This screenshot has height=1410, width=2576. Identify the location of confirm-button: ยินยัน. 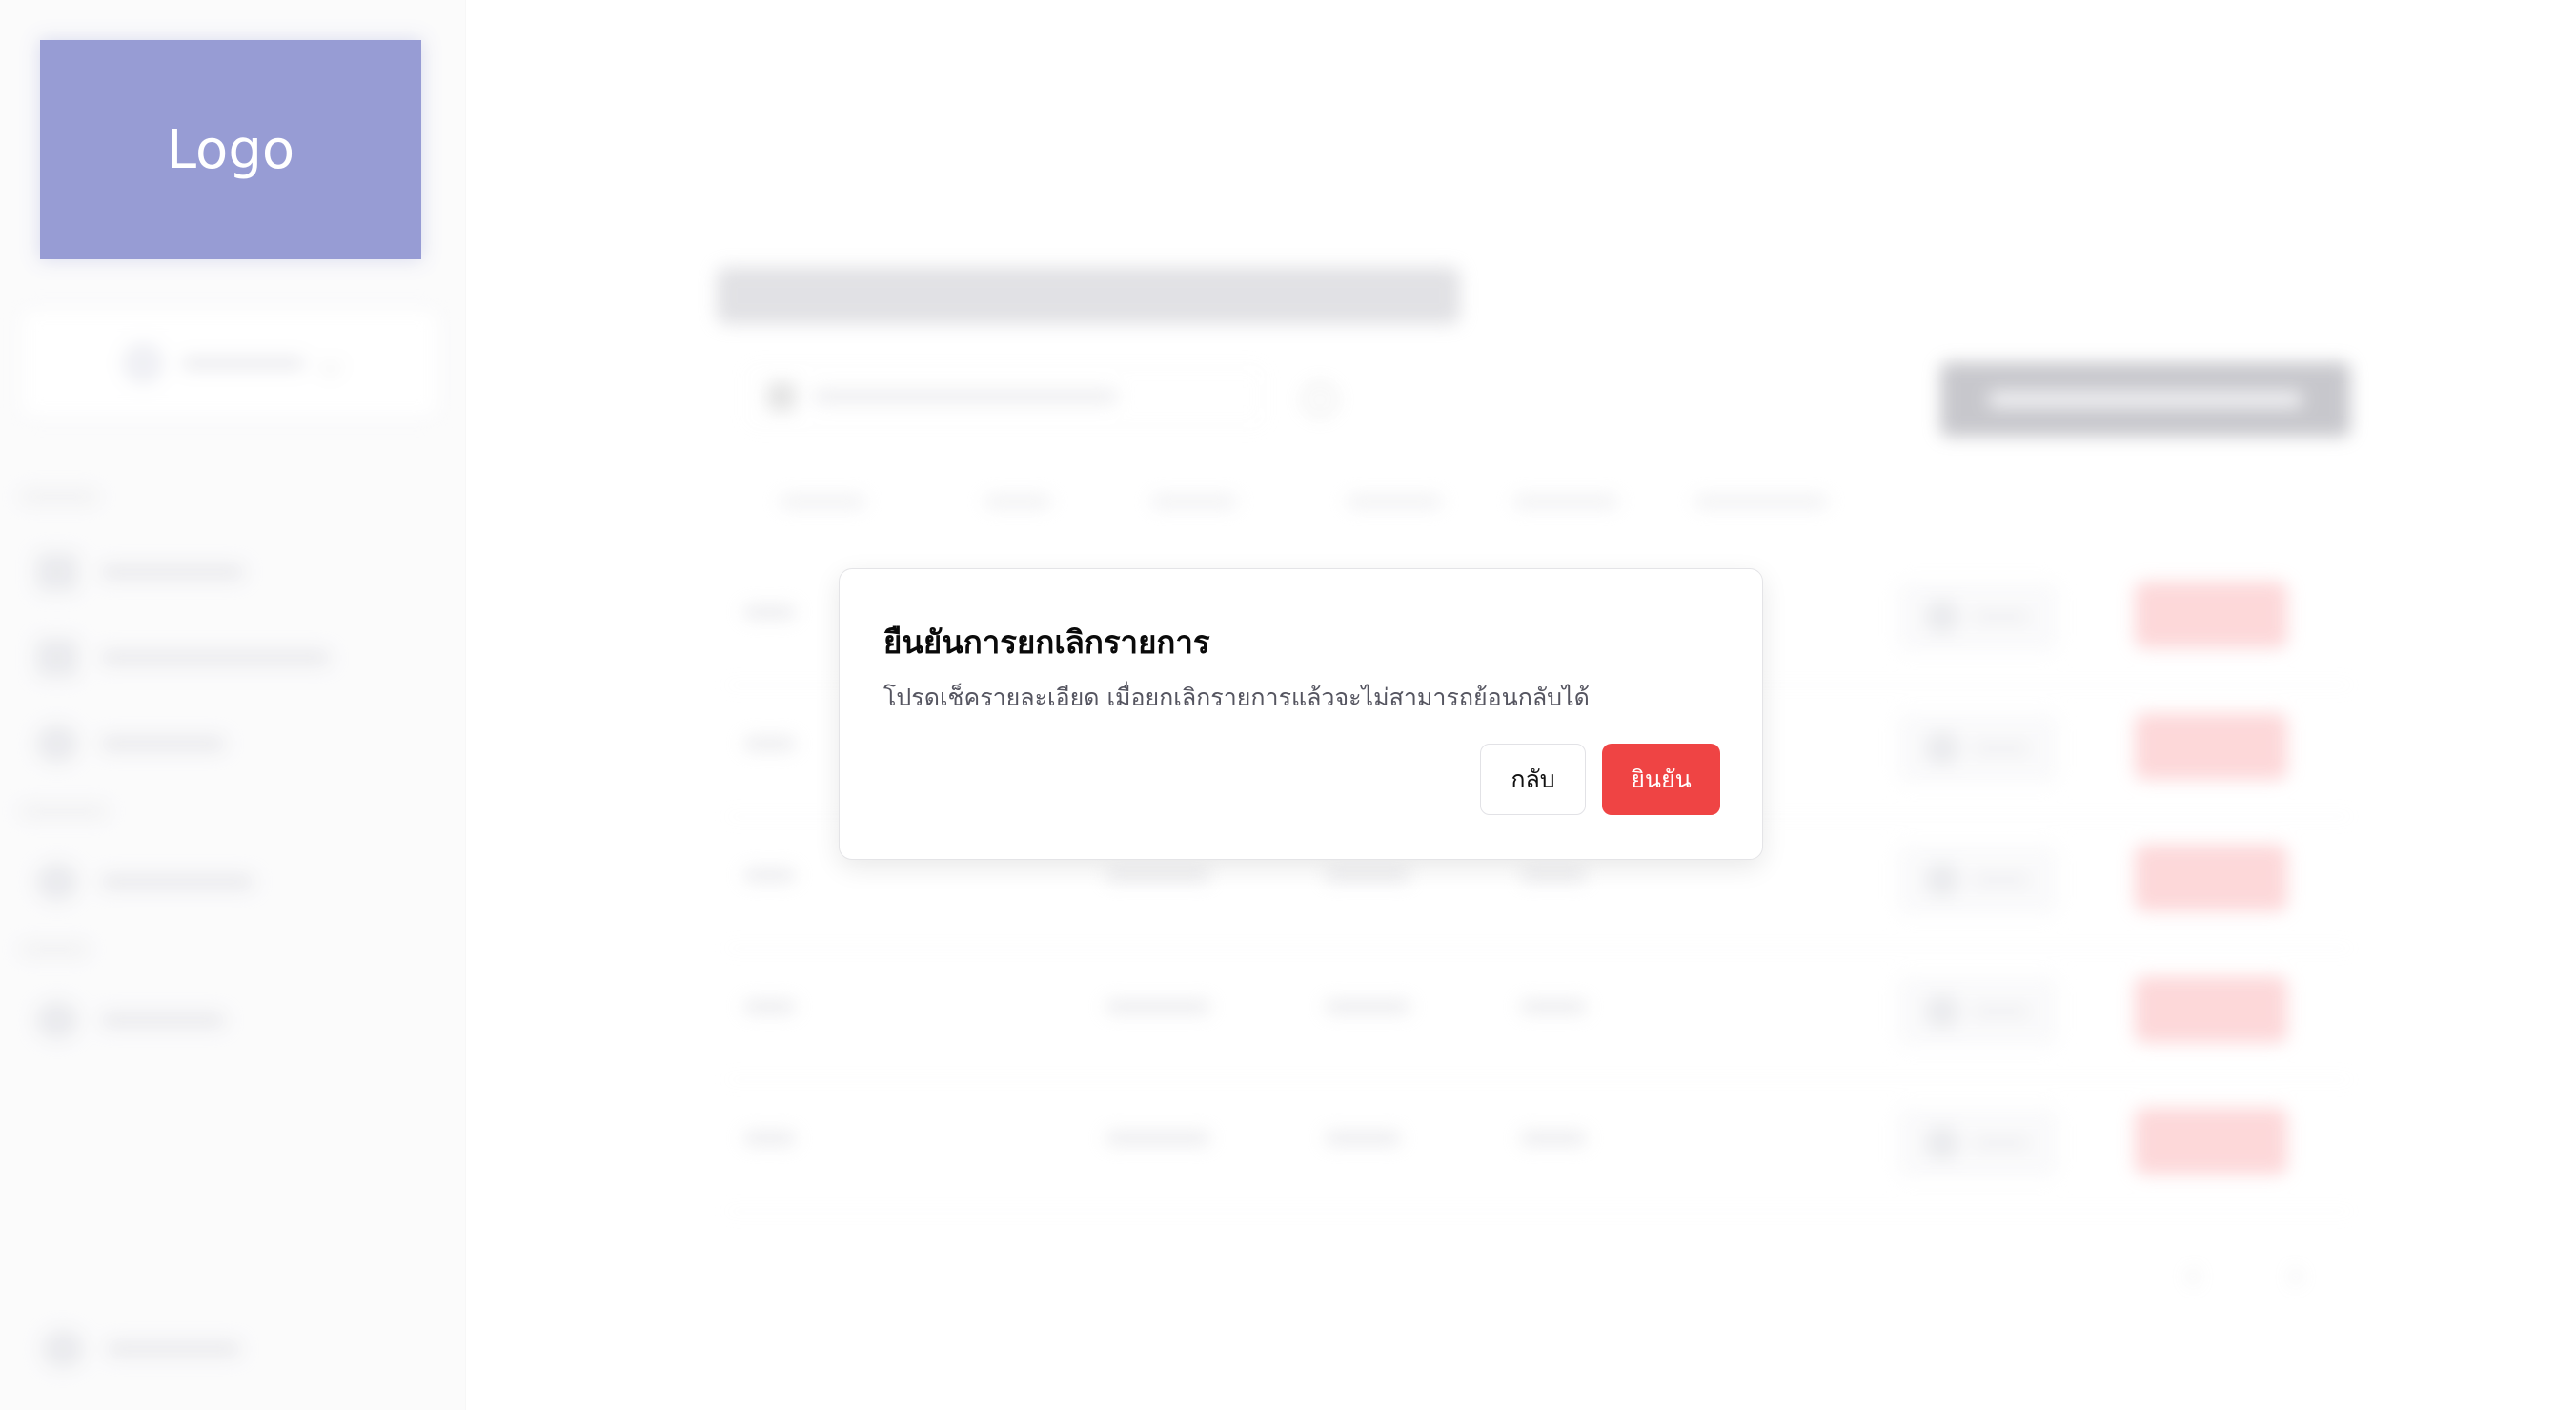
(1661, 779).